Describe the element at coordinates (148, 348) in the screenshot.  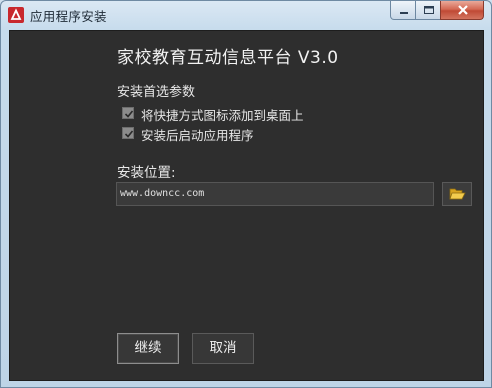
I see `continue-button: 继续` at that location.